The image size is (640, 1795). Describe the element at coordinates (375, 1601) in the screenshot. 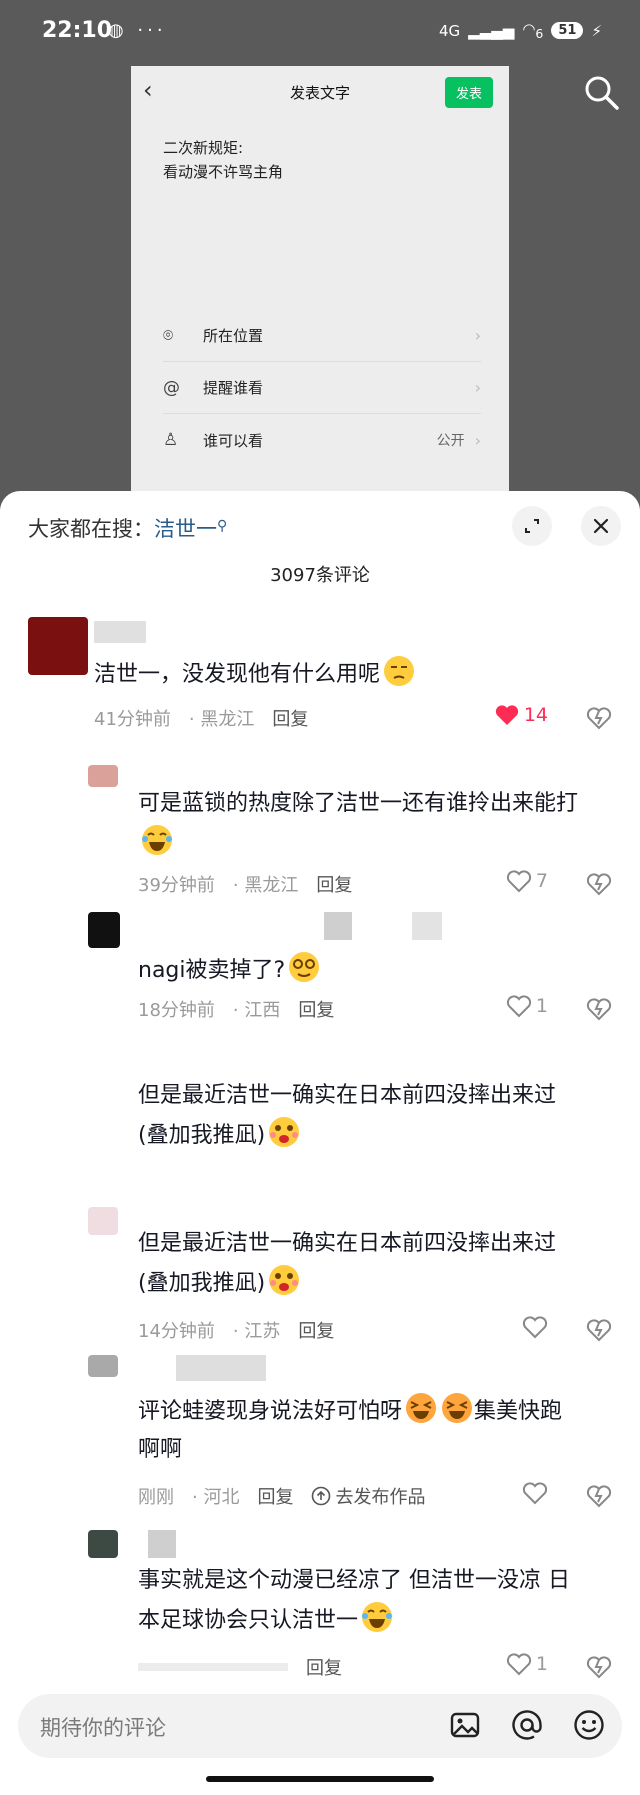

I see `comment-text: 事实就是这个动漫已经凉了 但洁世一没凉 日本足球协会只认洁世一` at that location.